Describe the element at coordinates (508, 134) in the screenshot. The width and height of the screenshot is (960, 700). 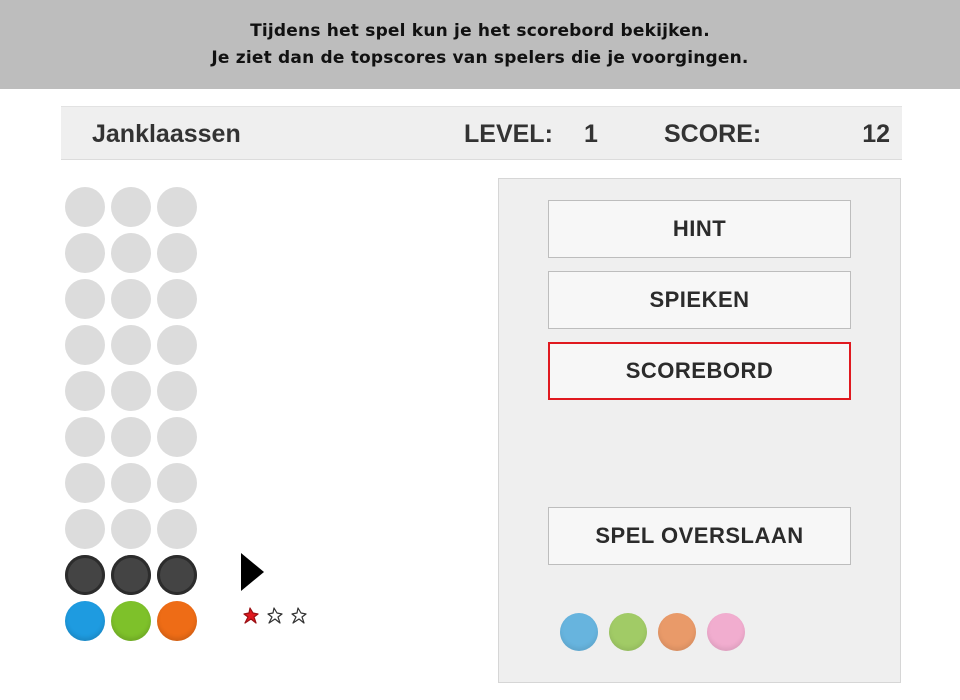
I see `level-label: LEVEL:` at that location.